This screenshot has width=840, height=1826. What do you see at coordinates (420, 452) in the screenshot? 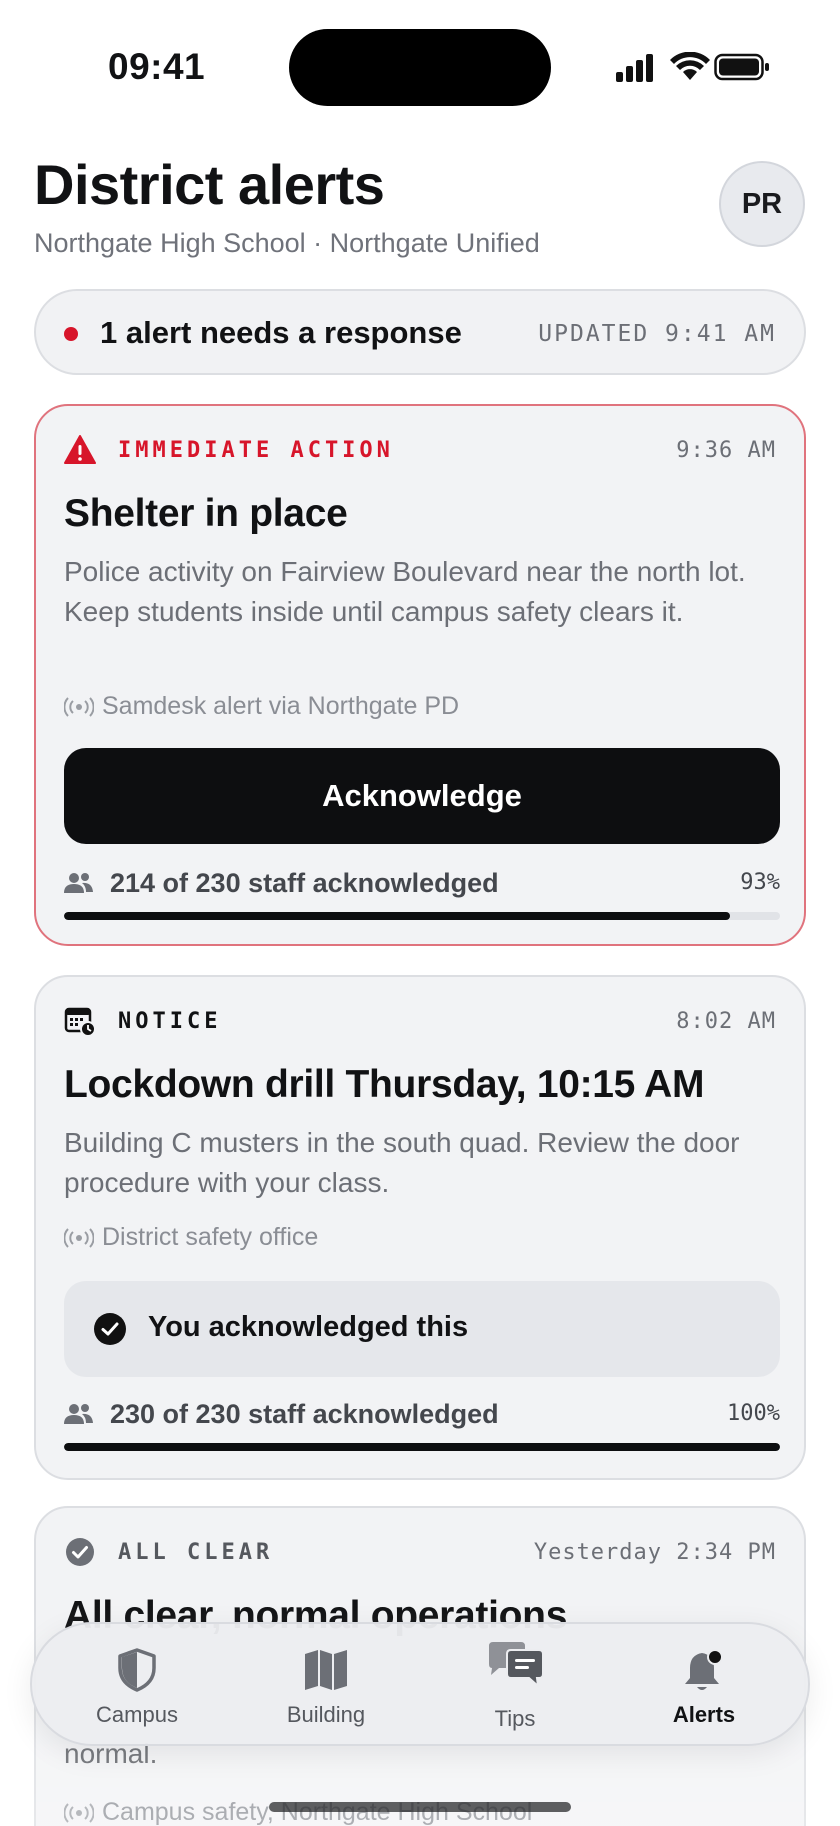
I see `alert-card-header: IMMEDIATE ACTION 9:36 AM` at bounding box center [420, 452].